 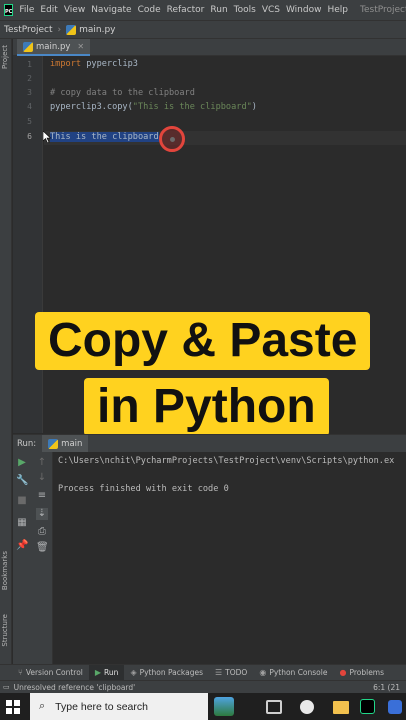 What do you see at coordinates (133, 672) in the screenshot?
I see `packages-icon: ◈` at bounding box center [133, 672].